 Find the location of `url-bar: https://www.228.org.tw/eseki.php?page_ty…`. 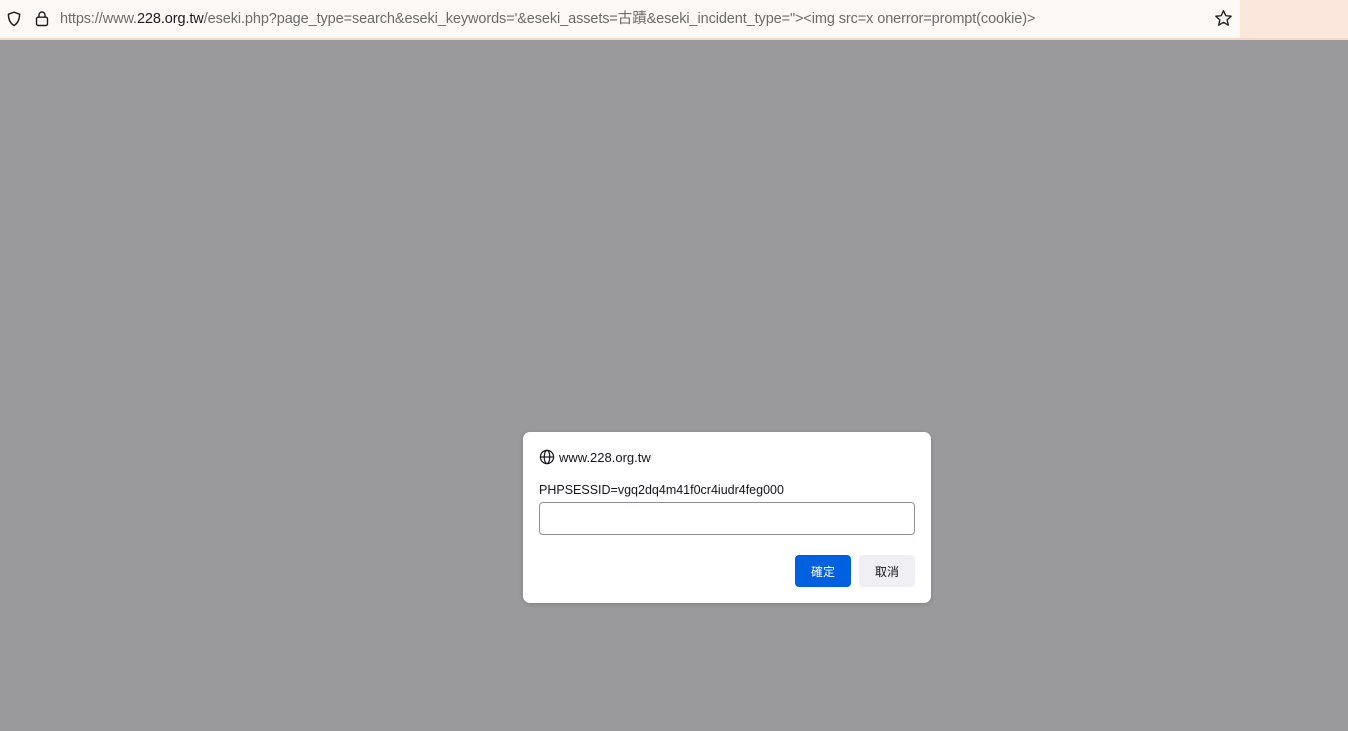

url-bar: https://www.228.org.tw/eseki.php?page_ty… is located at coordinates (620, 19).